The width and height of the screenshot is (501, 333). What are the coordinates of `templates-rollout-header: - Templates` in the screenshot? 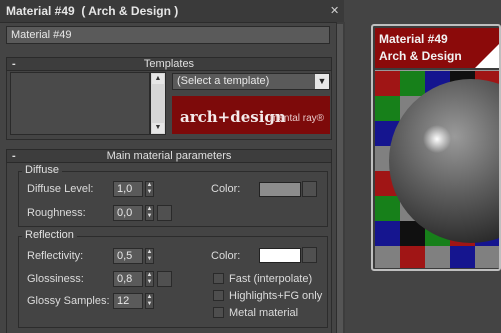 It's located at (169, 64).